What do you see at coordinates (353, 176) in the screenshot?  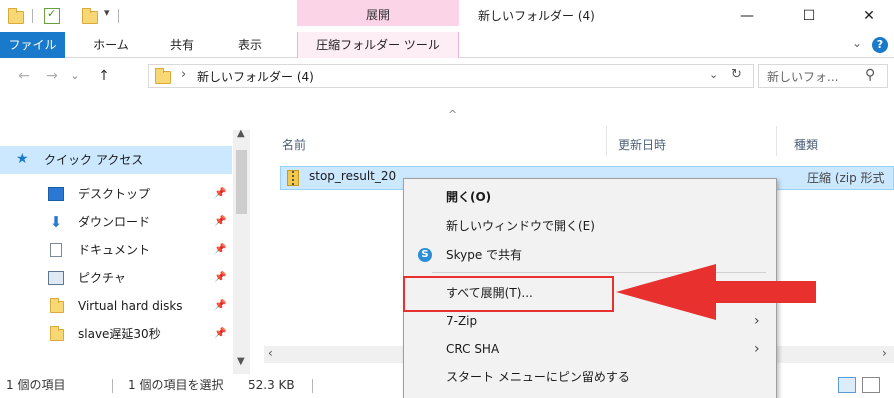 I see `file-name: stop_result_20` at bounding box center [353, 176].